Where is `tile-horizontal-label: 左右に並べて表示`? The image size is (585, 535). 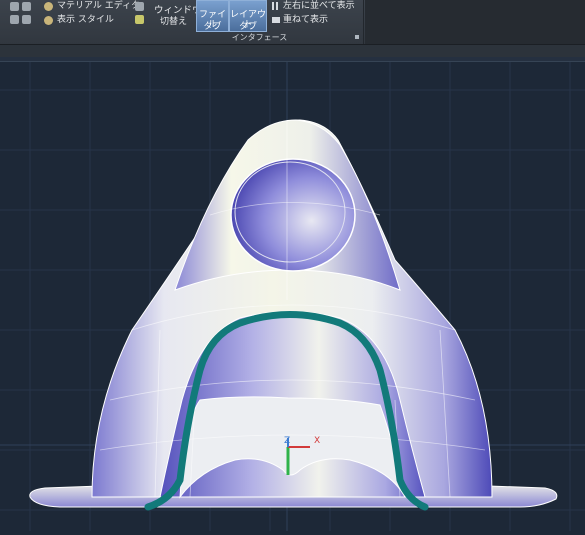 tile-horizontal-label: 左右に並べて表示 is located at coordinates (319, 6).